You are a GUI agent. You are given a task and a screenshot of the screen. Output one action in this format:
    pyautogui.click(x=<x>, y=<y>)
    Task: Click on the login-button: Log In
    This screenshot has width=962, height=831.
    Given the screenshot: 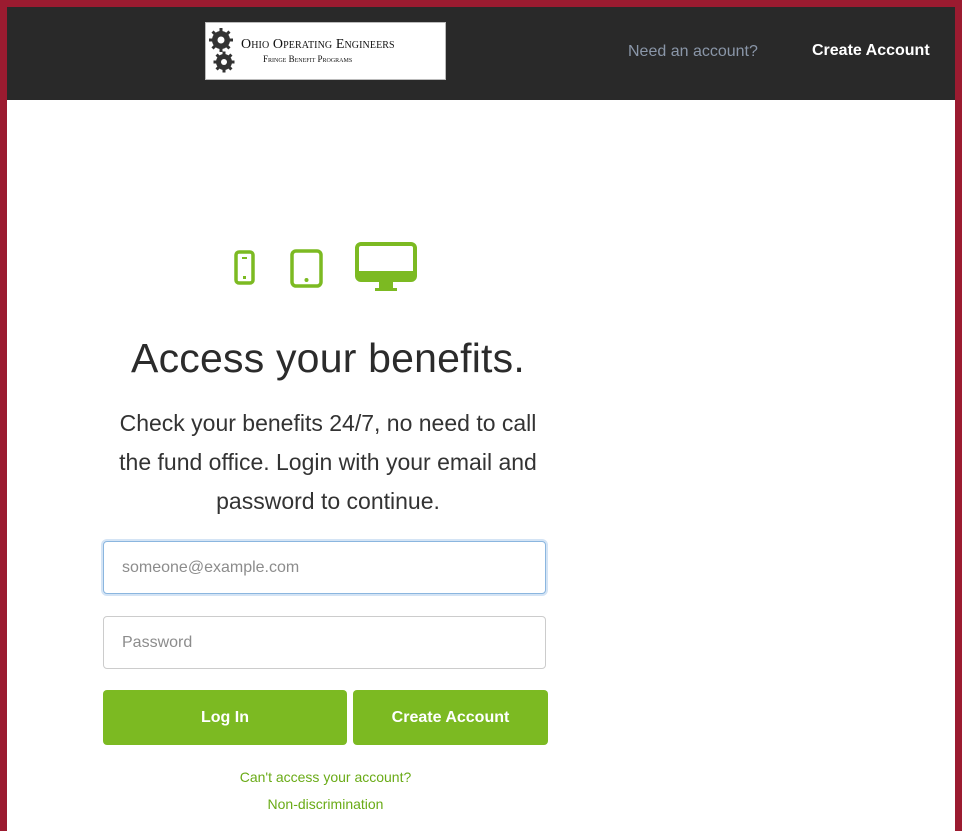 What is the action you would take?
    pyautogui.click(x=225, y=717)
    